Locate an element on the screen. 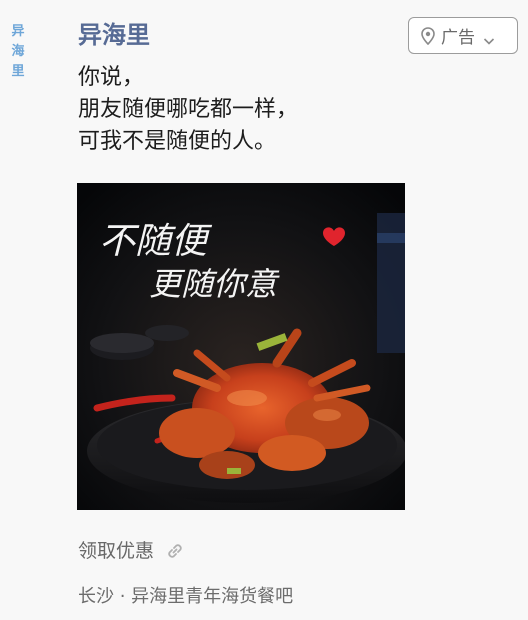  caption-line-2: 更随你意 is located at coordinates (214, 284).